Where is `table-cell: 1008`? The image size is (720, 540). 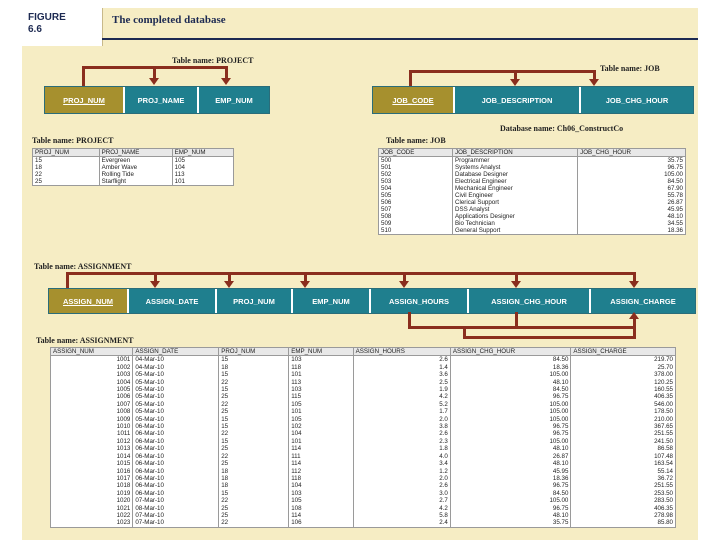
table-cell: 1008 is located at coordinates (91, 412).